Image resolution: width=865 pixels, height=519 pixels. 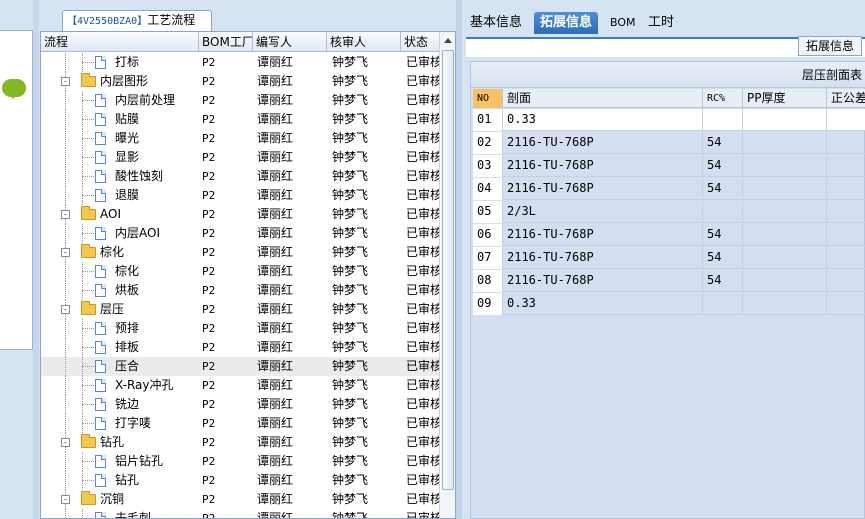 What do you see at coordinates (488, 281) in the screenshot?
I see `no-cell: 08` at bounding box center [488, 281].